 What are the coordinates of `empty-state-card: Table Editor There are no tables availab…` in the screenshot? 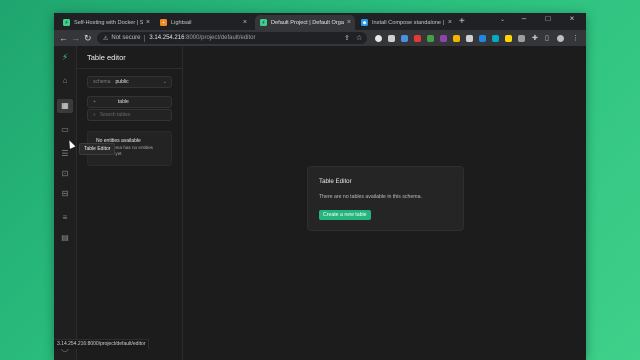 It's located at (385, 198).